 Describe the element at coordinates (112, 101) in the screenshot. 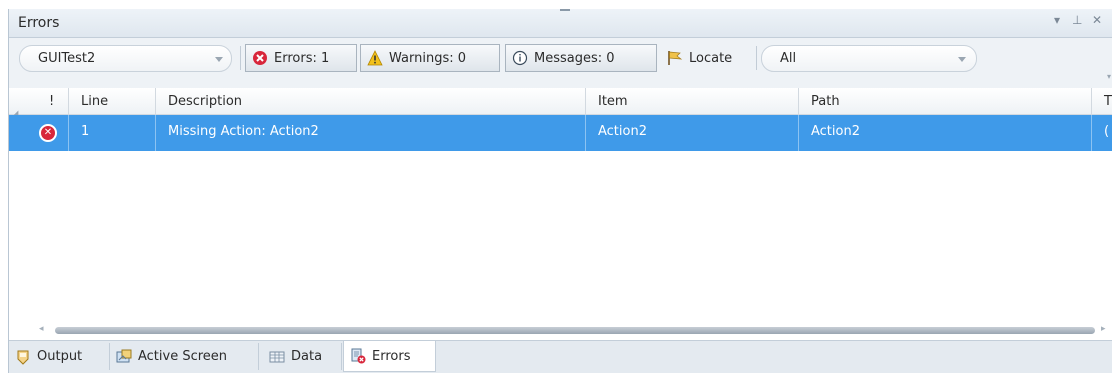

I see `column-header-line: Line` at that location.